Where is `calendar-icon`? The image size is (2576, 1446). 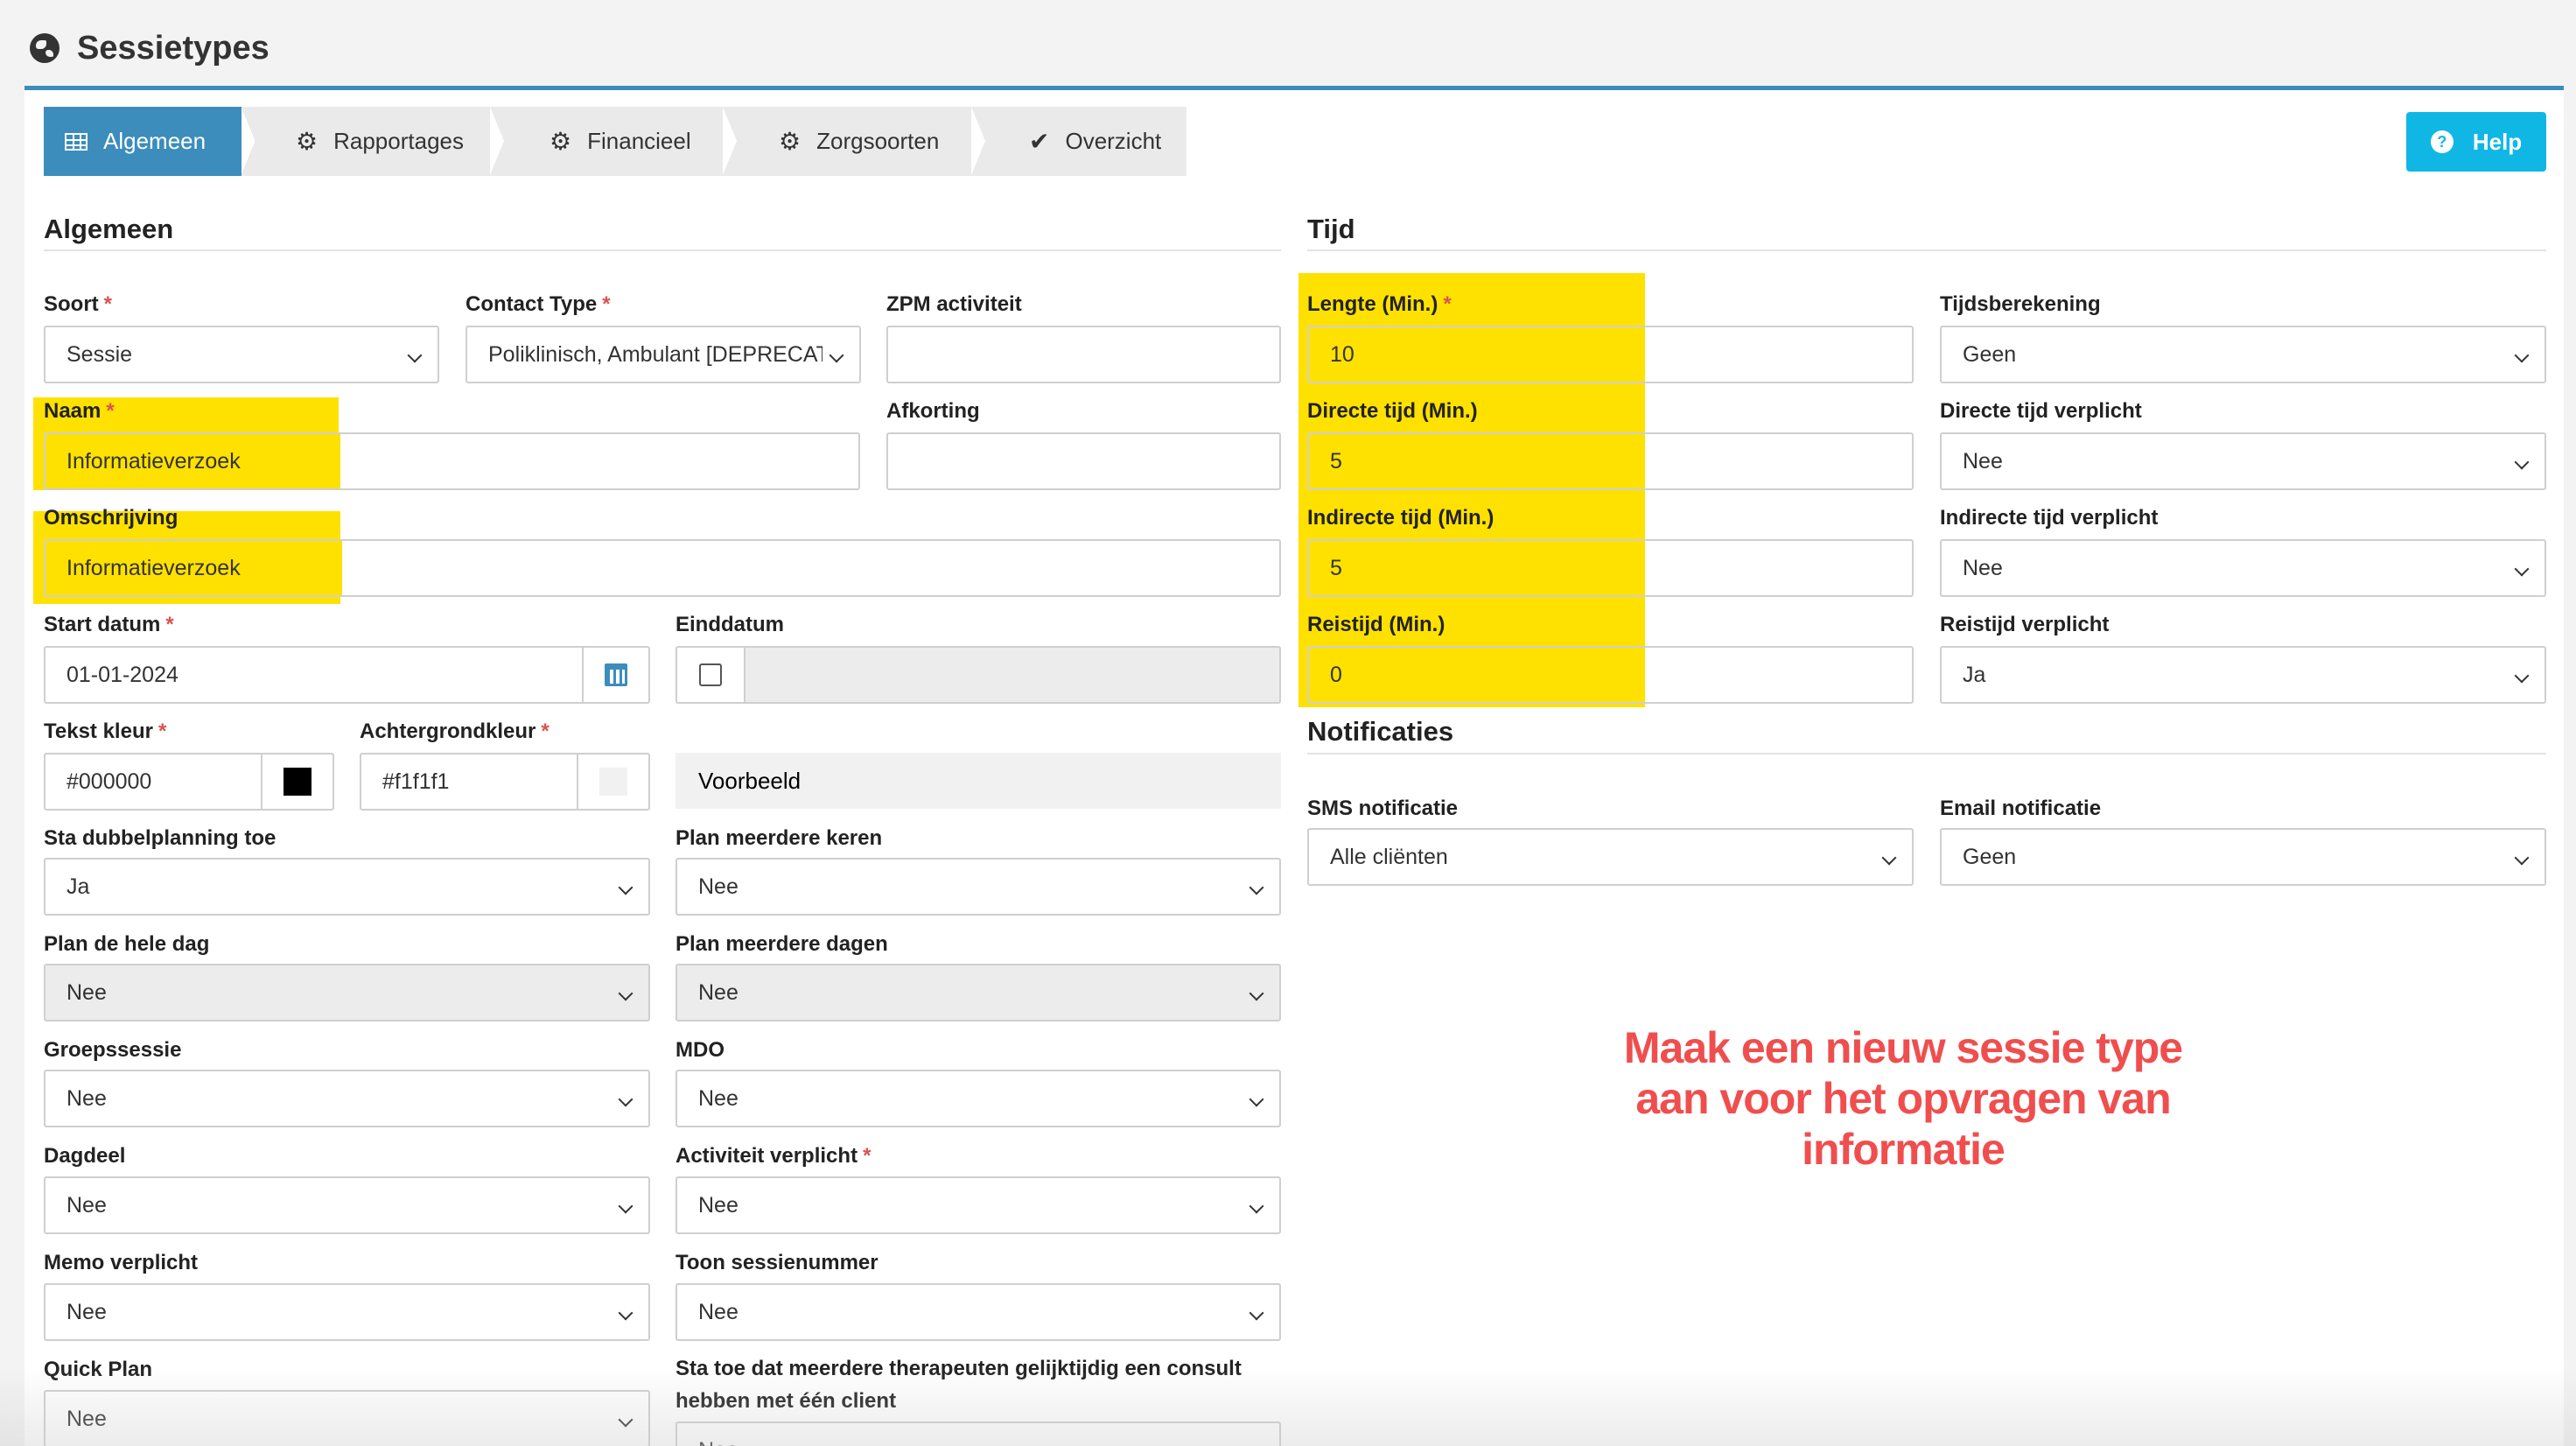
calendar-icon is located at coordinates (616, 674).